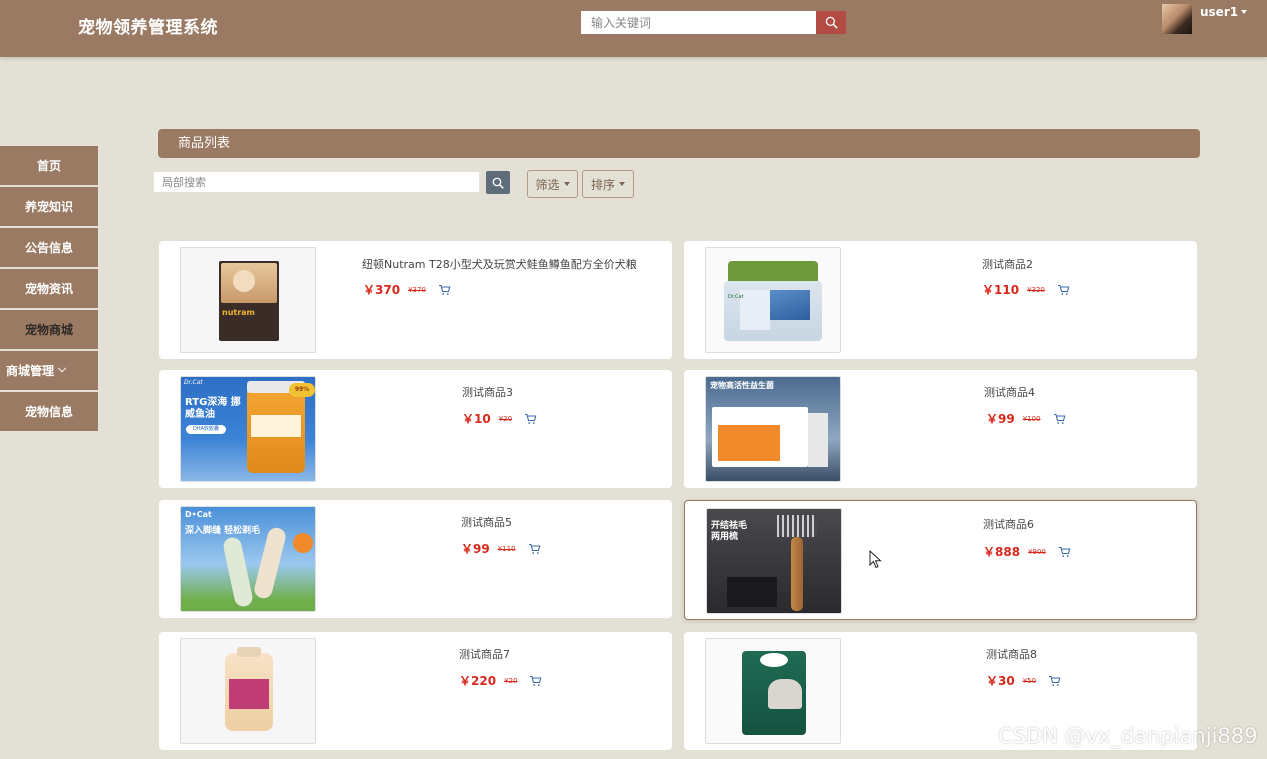 The image size is (1267, 759). I want to click on section-title-bar: 商品列表, so click(679, 143).